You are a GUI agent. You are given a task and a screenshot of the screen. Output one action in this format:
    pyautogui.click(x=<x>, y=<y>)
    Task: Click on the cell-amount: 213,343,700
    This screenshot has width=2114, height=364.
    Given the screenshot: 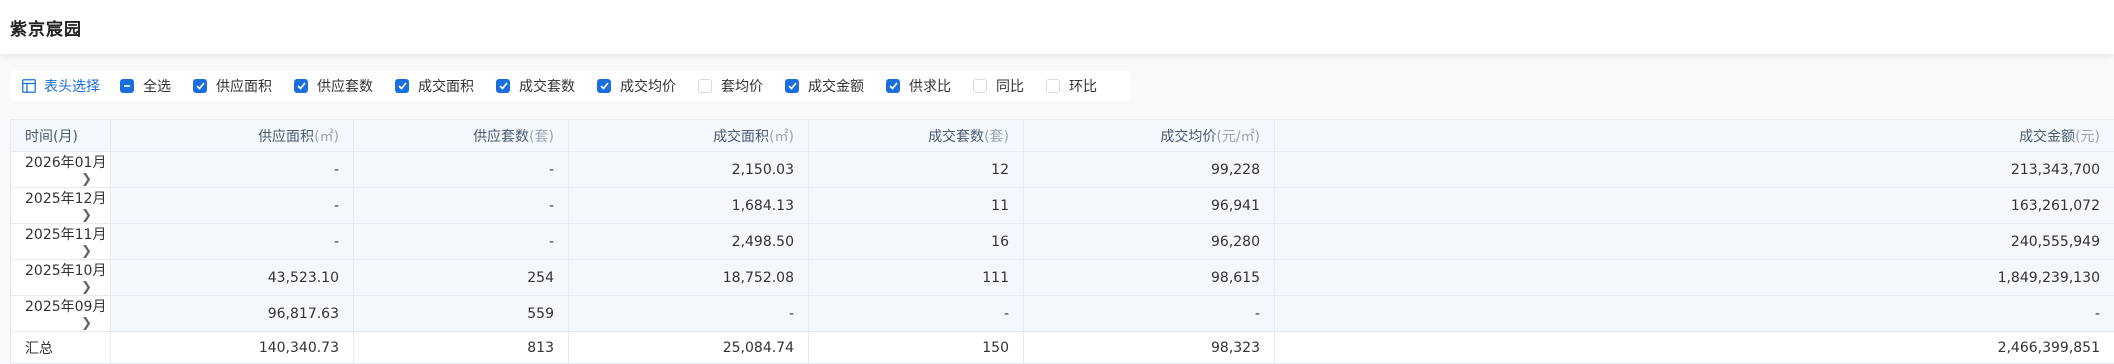 What is the action you would take?
    pyautogui.click(x=1694, y=170)
    